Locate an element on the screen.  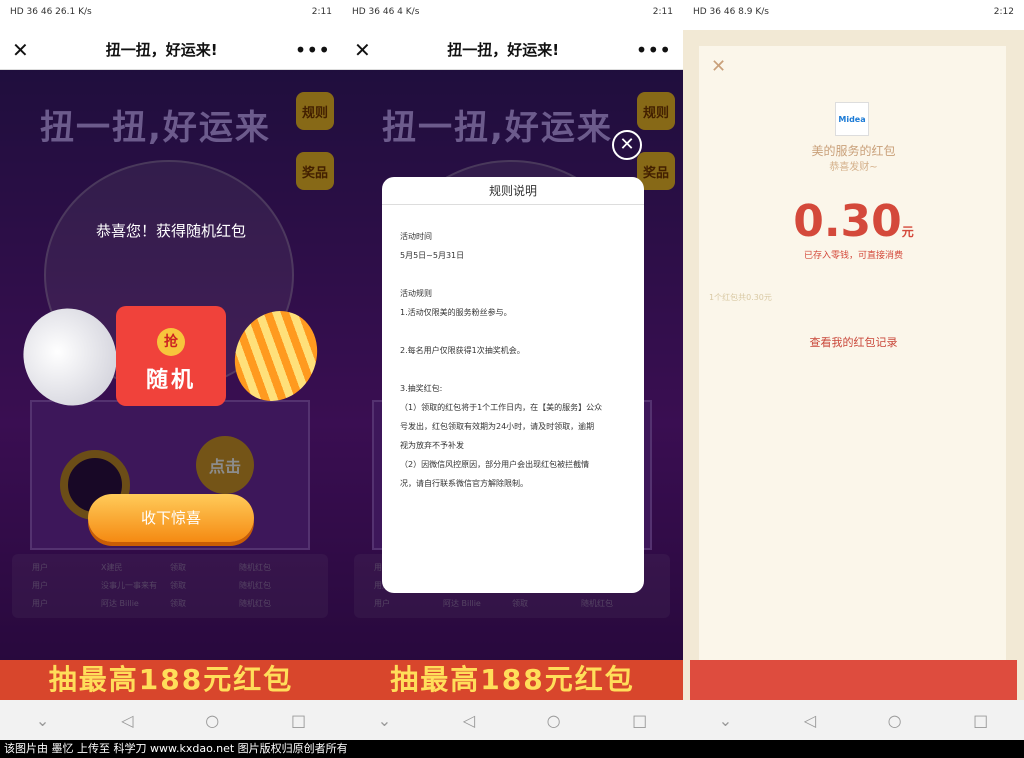
greeting: 恭喜发财~ is located at coordinates (853, 167).